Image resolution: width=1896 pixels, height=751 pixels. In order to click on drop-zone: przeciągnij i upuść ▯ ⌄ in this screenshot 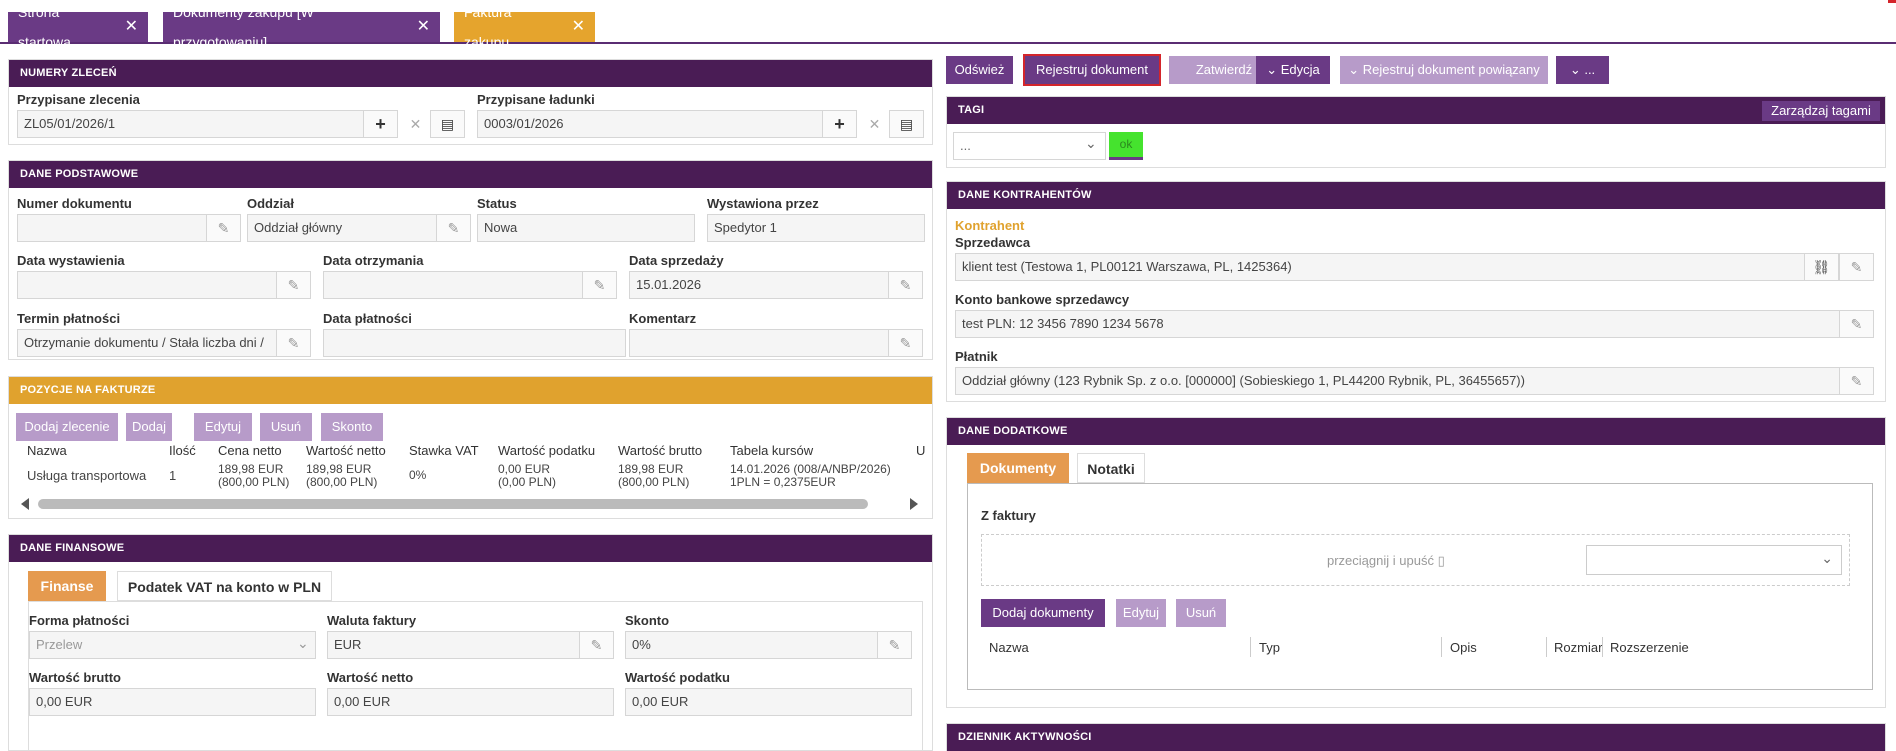, I will do `click(1415, 560)`.